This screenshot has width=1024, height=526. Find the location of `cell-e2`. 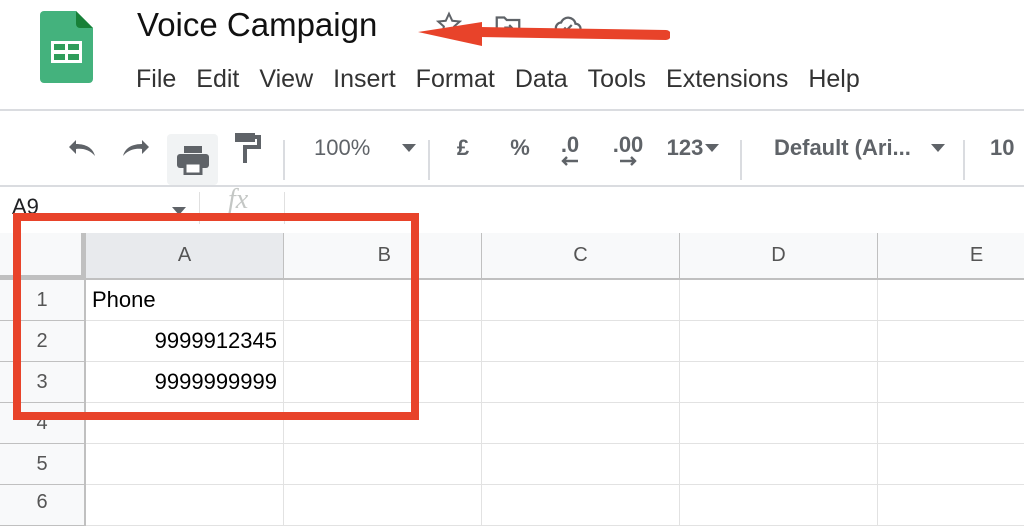

cell-e2 is located at coordinates (951, 341).